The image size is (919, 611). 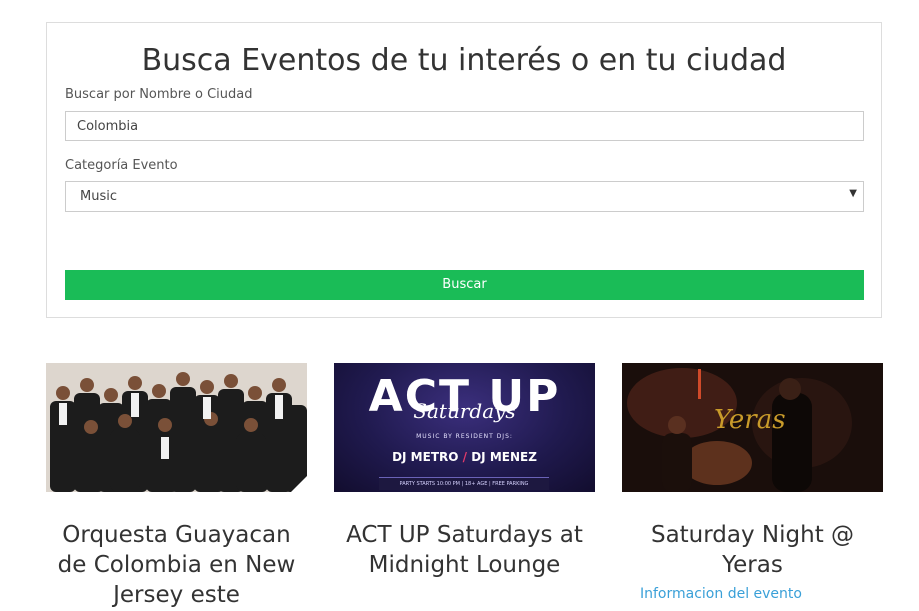 What do you see at coordinates (853, 193) in the screenshot?
I see `caret-down-icon: ▼` at bounding box center [853, 193].